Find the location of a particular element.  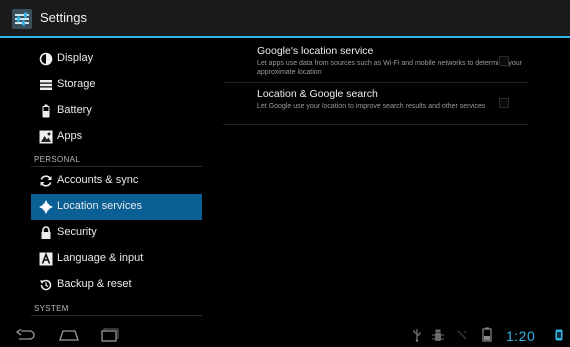

section-header-system: SYSTEM is located at coordinates (51, 308).